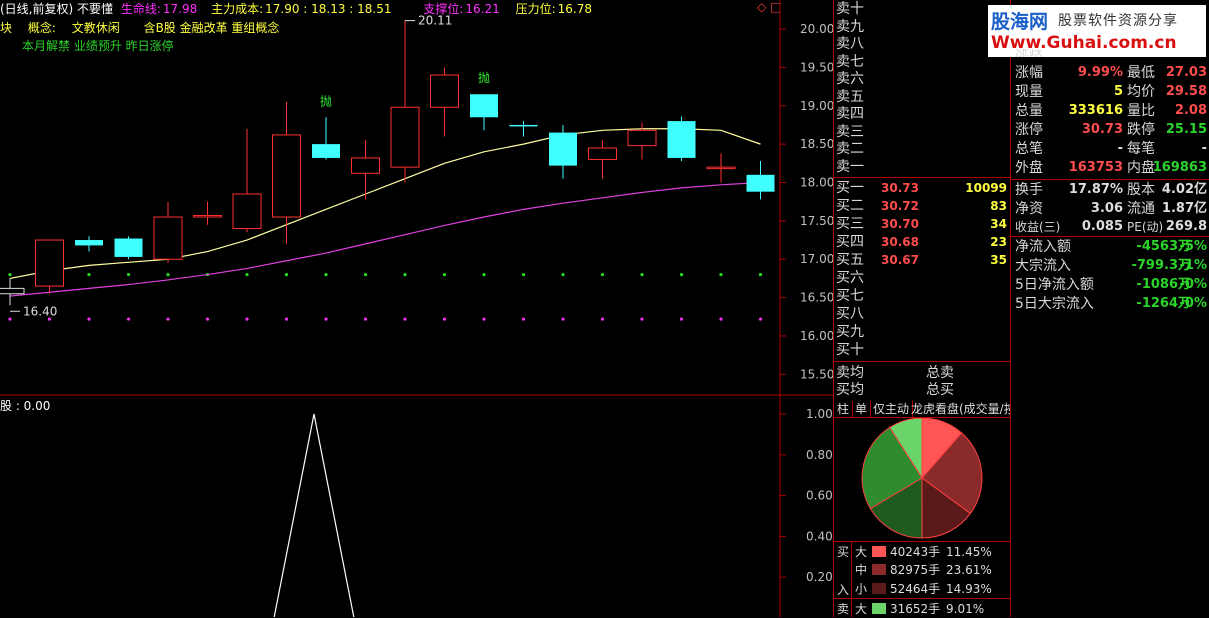 The height and width of the screenshot is (618, 1209). What do you see at coordinates (850, 390) in the screenshot?
I see `avg-buy-label: 买均` at bounding box center [850, 390].